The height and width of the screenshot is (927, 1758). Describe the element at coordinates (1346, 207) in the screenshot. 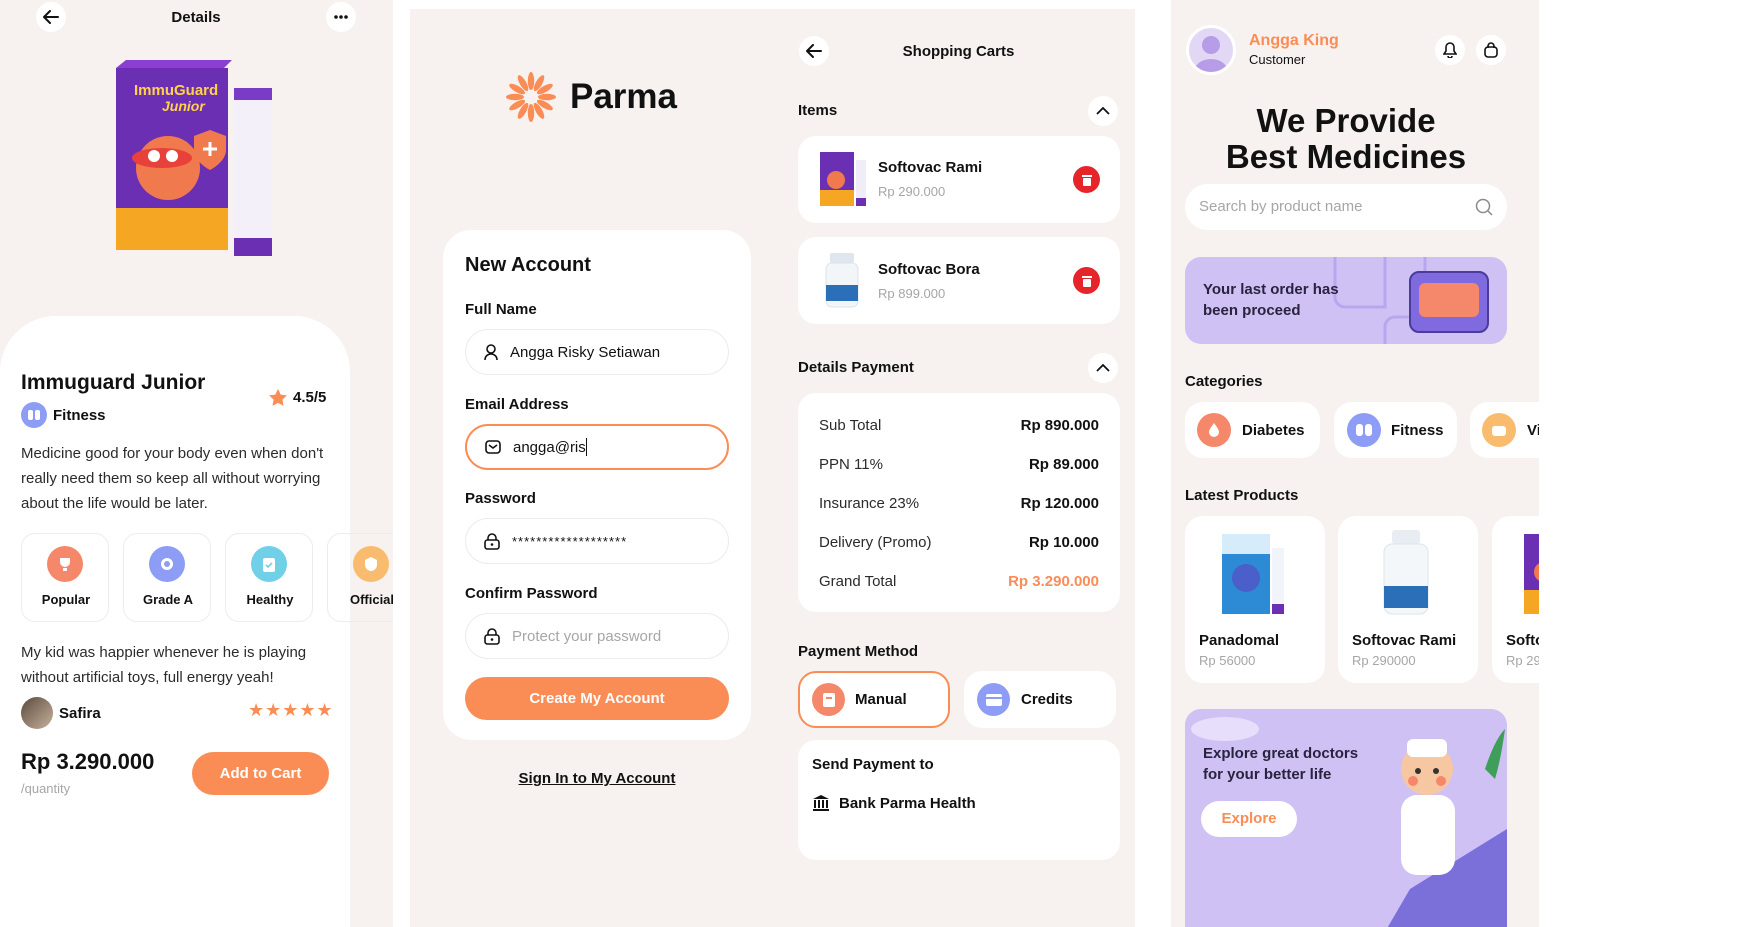

I see `search-input: Search by product name` at that location.